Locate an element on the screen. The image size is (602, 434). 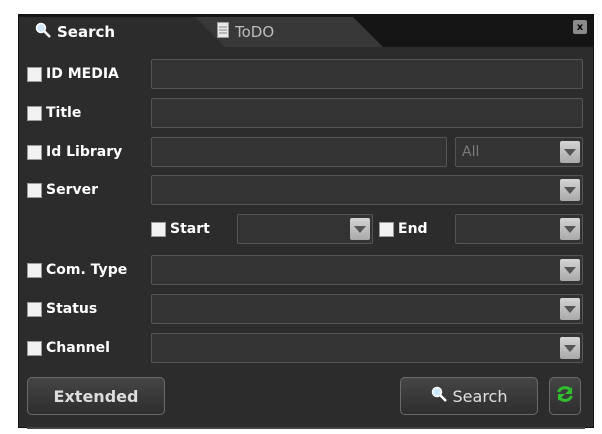
search-button: Search is located at coordinates (469, 396).